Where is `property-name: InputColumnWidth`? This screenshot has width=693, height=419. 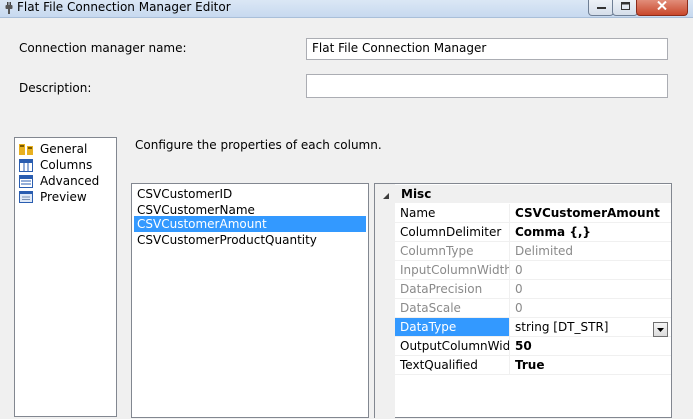 property-name: InputColumnWidth is located at coordinates (452, 270).